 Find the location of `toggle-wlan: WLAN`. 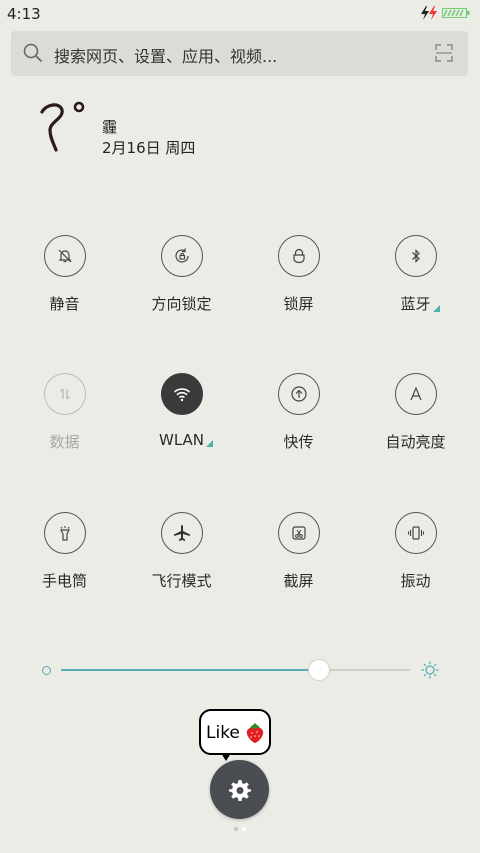

toggle-wlan: WLAN is located at coordinates (181, 411).